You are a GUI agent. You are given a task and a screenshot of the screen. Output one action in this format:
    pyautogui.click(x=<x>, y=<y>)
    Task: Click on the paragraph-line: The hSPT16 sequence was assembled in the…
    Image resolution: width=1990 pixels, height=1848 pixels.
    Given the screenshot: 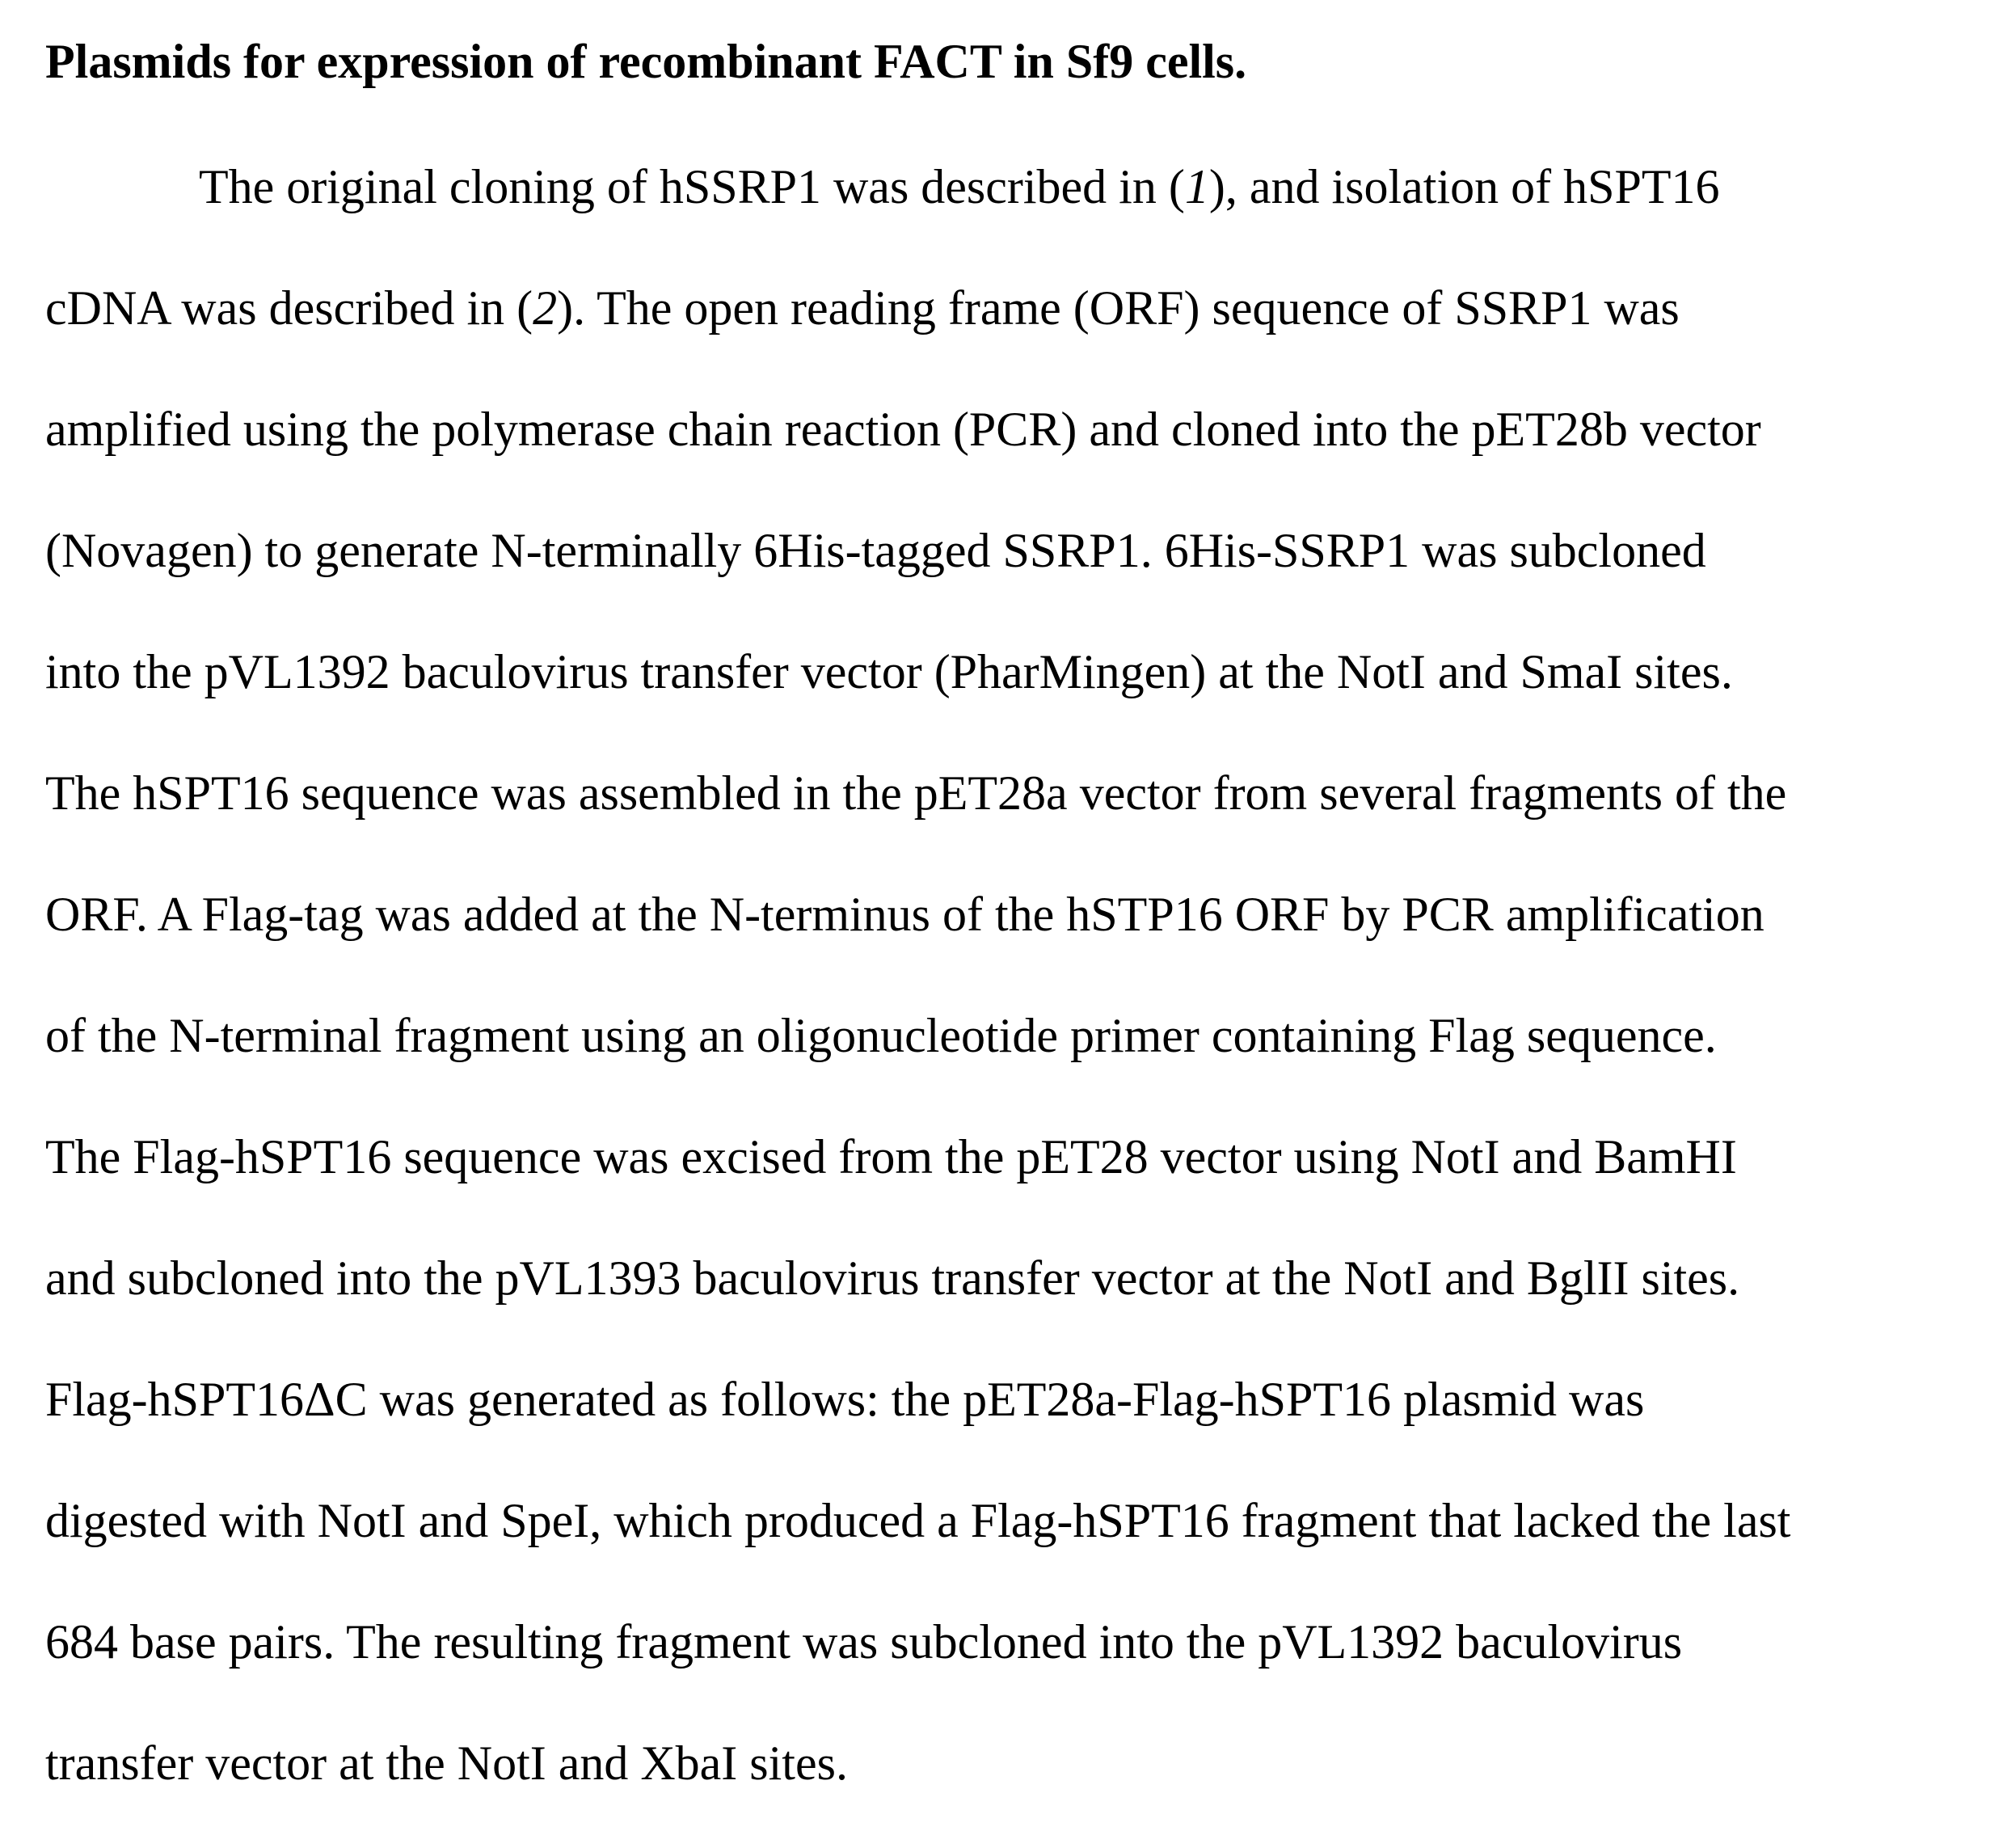 What is the action you would take?
    pyautogui.click(x=916, y=793)
    